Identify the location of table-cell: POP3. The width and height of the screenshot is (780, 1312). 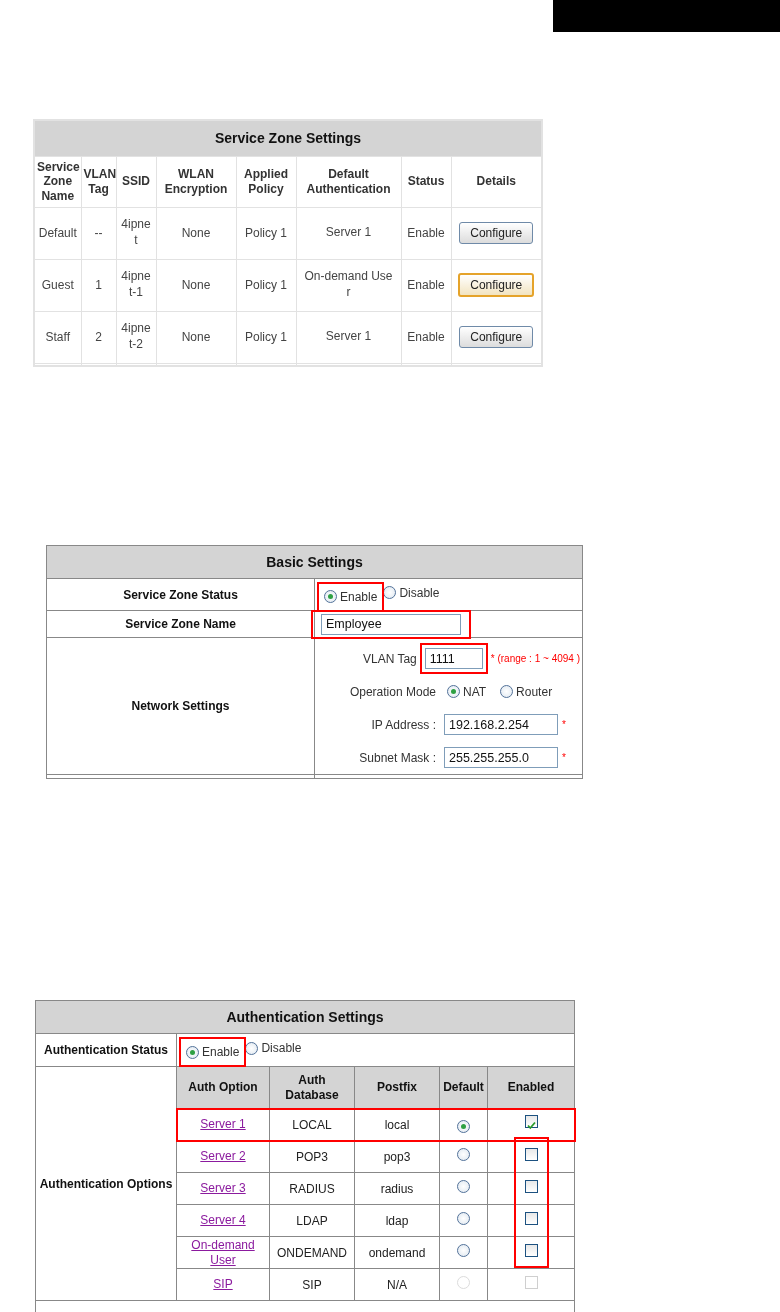
(312, 1156).